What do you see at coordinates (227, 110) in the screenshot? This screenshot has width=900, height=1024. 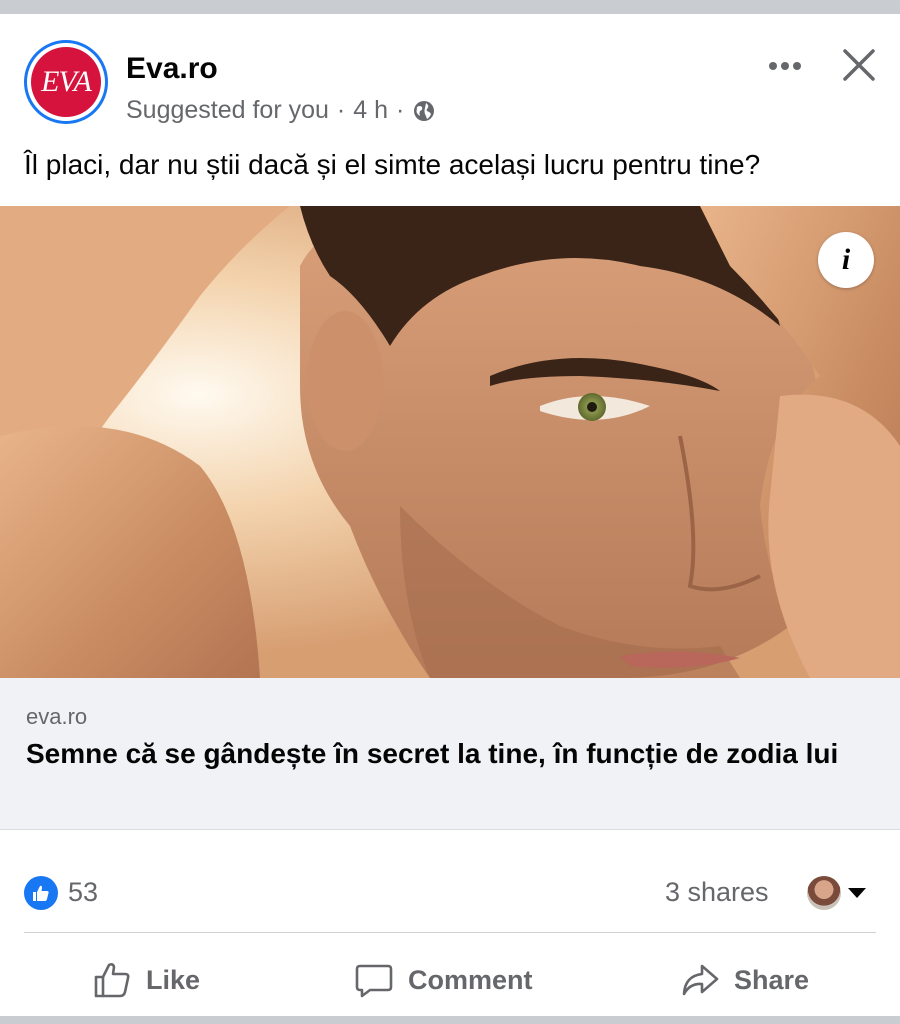 I see `suggested-label: Suggested for you` at bounding box center [227, 110].